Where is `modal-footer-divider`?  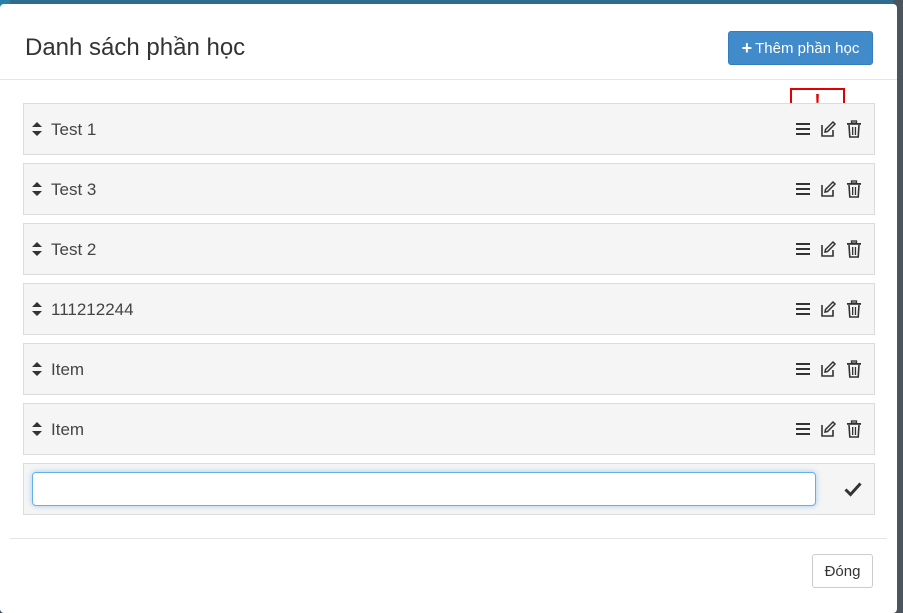 modal-footer-divider is located at coordinates (448, 538).